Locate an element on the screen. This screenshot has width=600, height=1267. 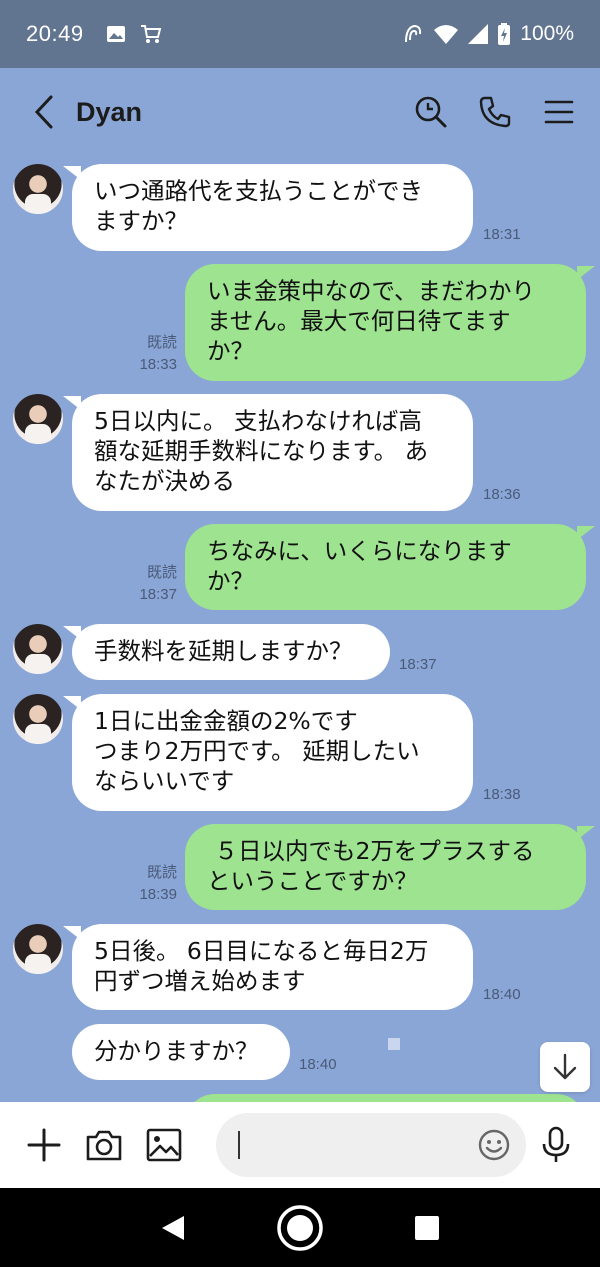
image-button is located at coordinates (164, 1145).